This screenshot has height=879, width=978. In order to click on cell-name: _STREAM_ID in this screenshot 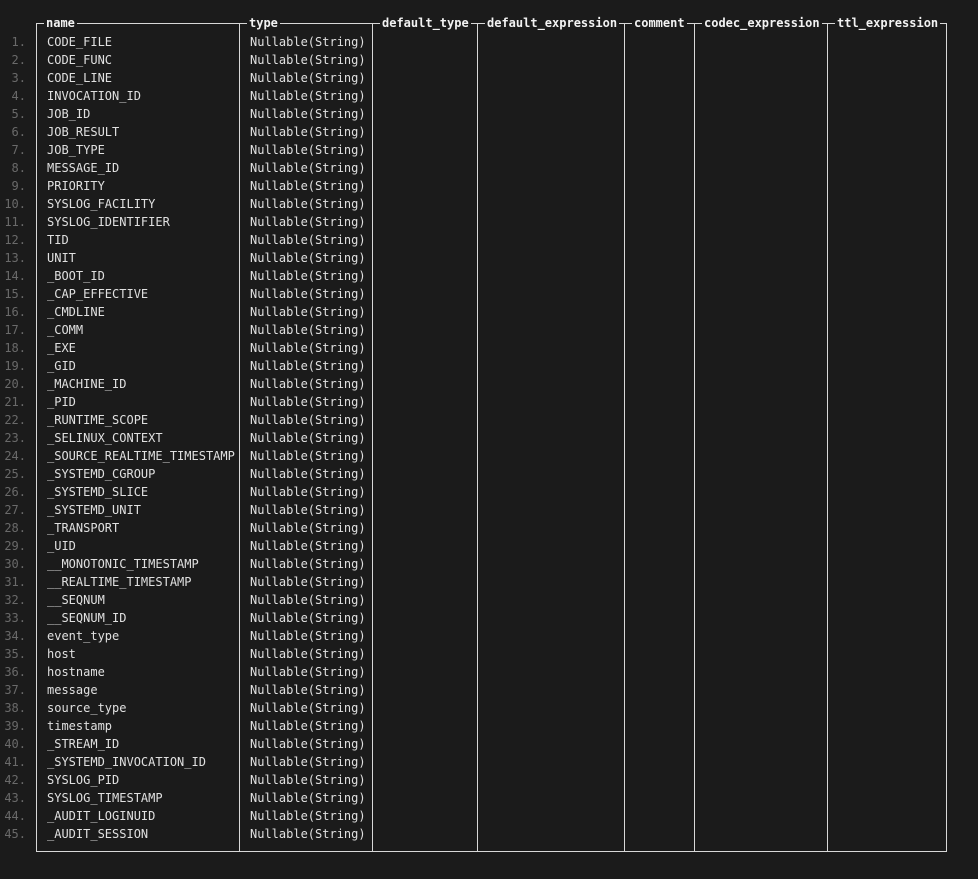, I will do `click(83, 744)`.